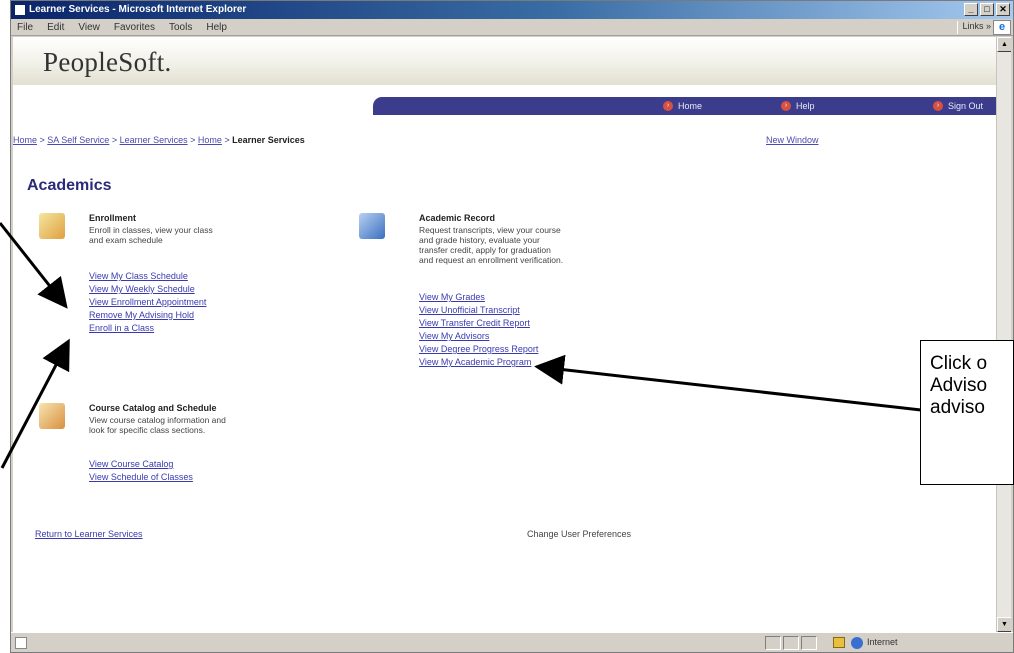 The width and height of the screenshot is (1014, 653). I want to click on link-view-transfer-credit-report: View Transfer Credit Report, so click(474, 323).